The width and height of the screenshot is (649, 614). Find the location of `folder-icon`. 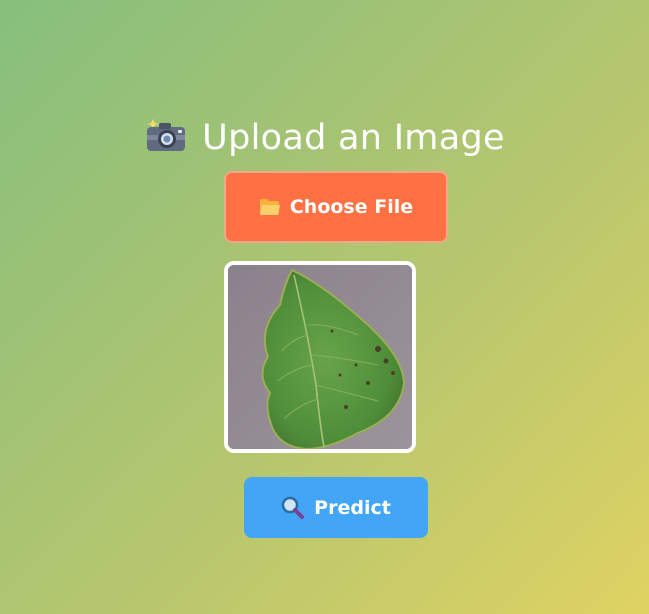

folder-icon is located at coordinates (269, 207).